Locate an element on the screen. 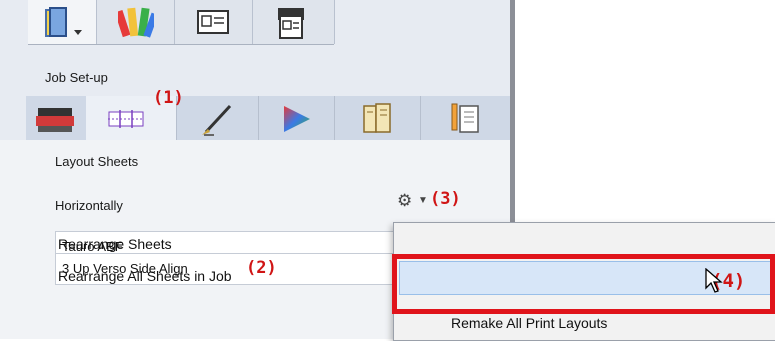 The height and width of the screenshot is (341, 775). annotation-1: (1) is located at coordinates (168, 98).